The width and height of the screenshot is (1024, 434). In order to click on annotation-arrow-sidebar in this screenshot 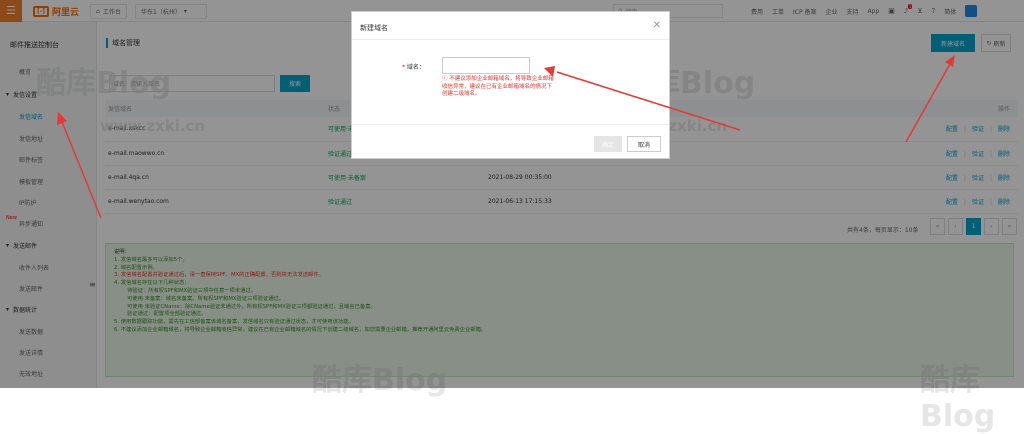, I will do `click(81, 170)`.